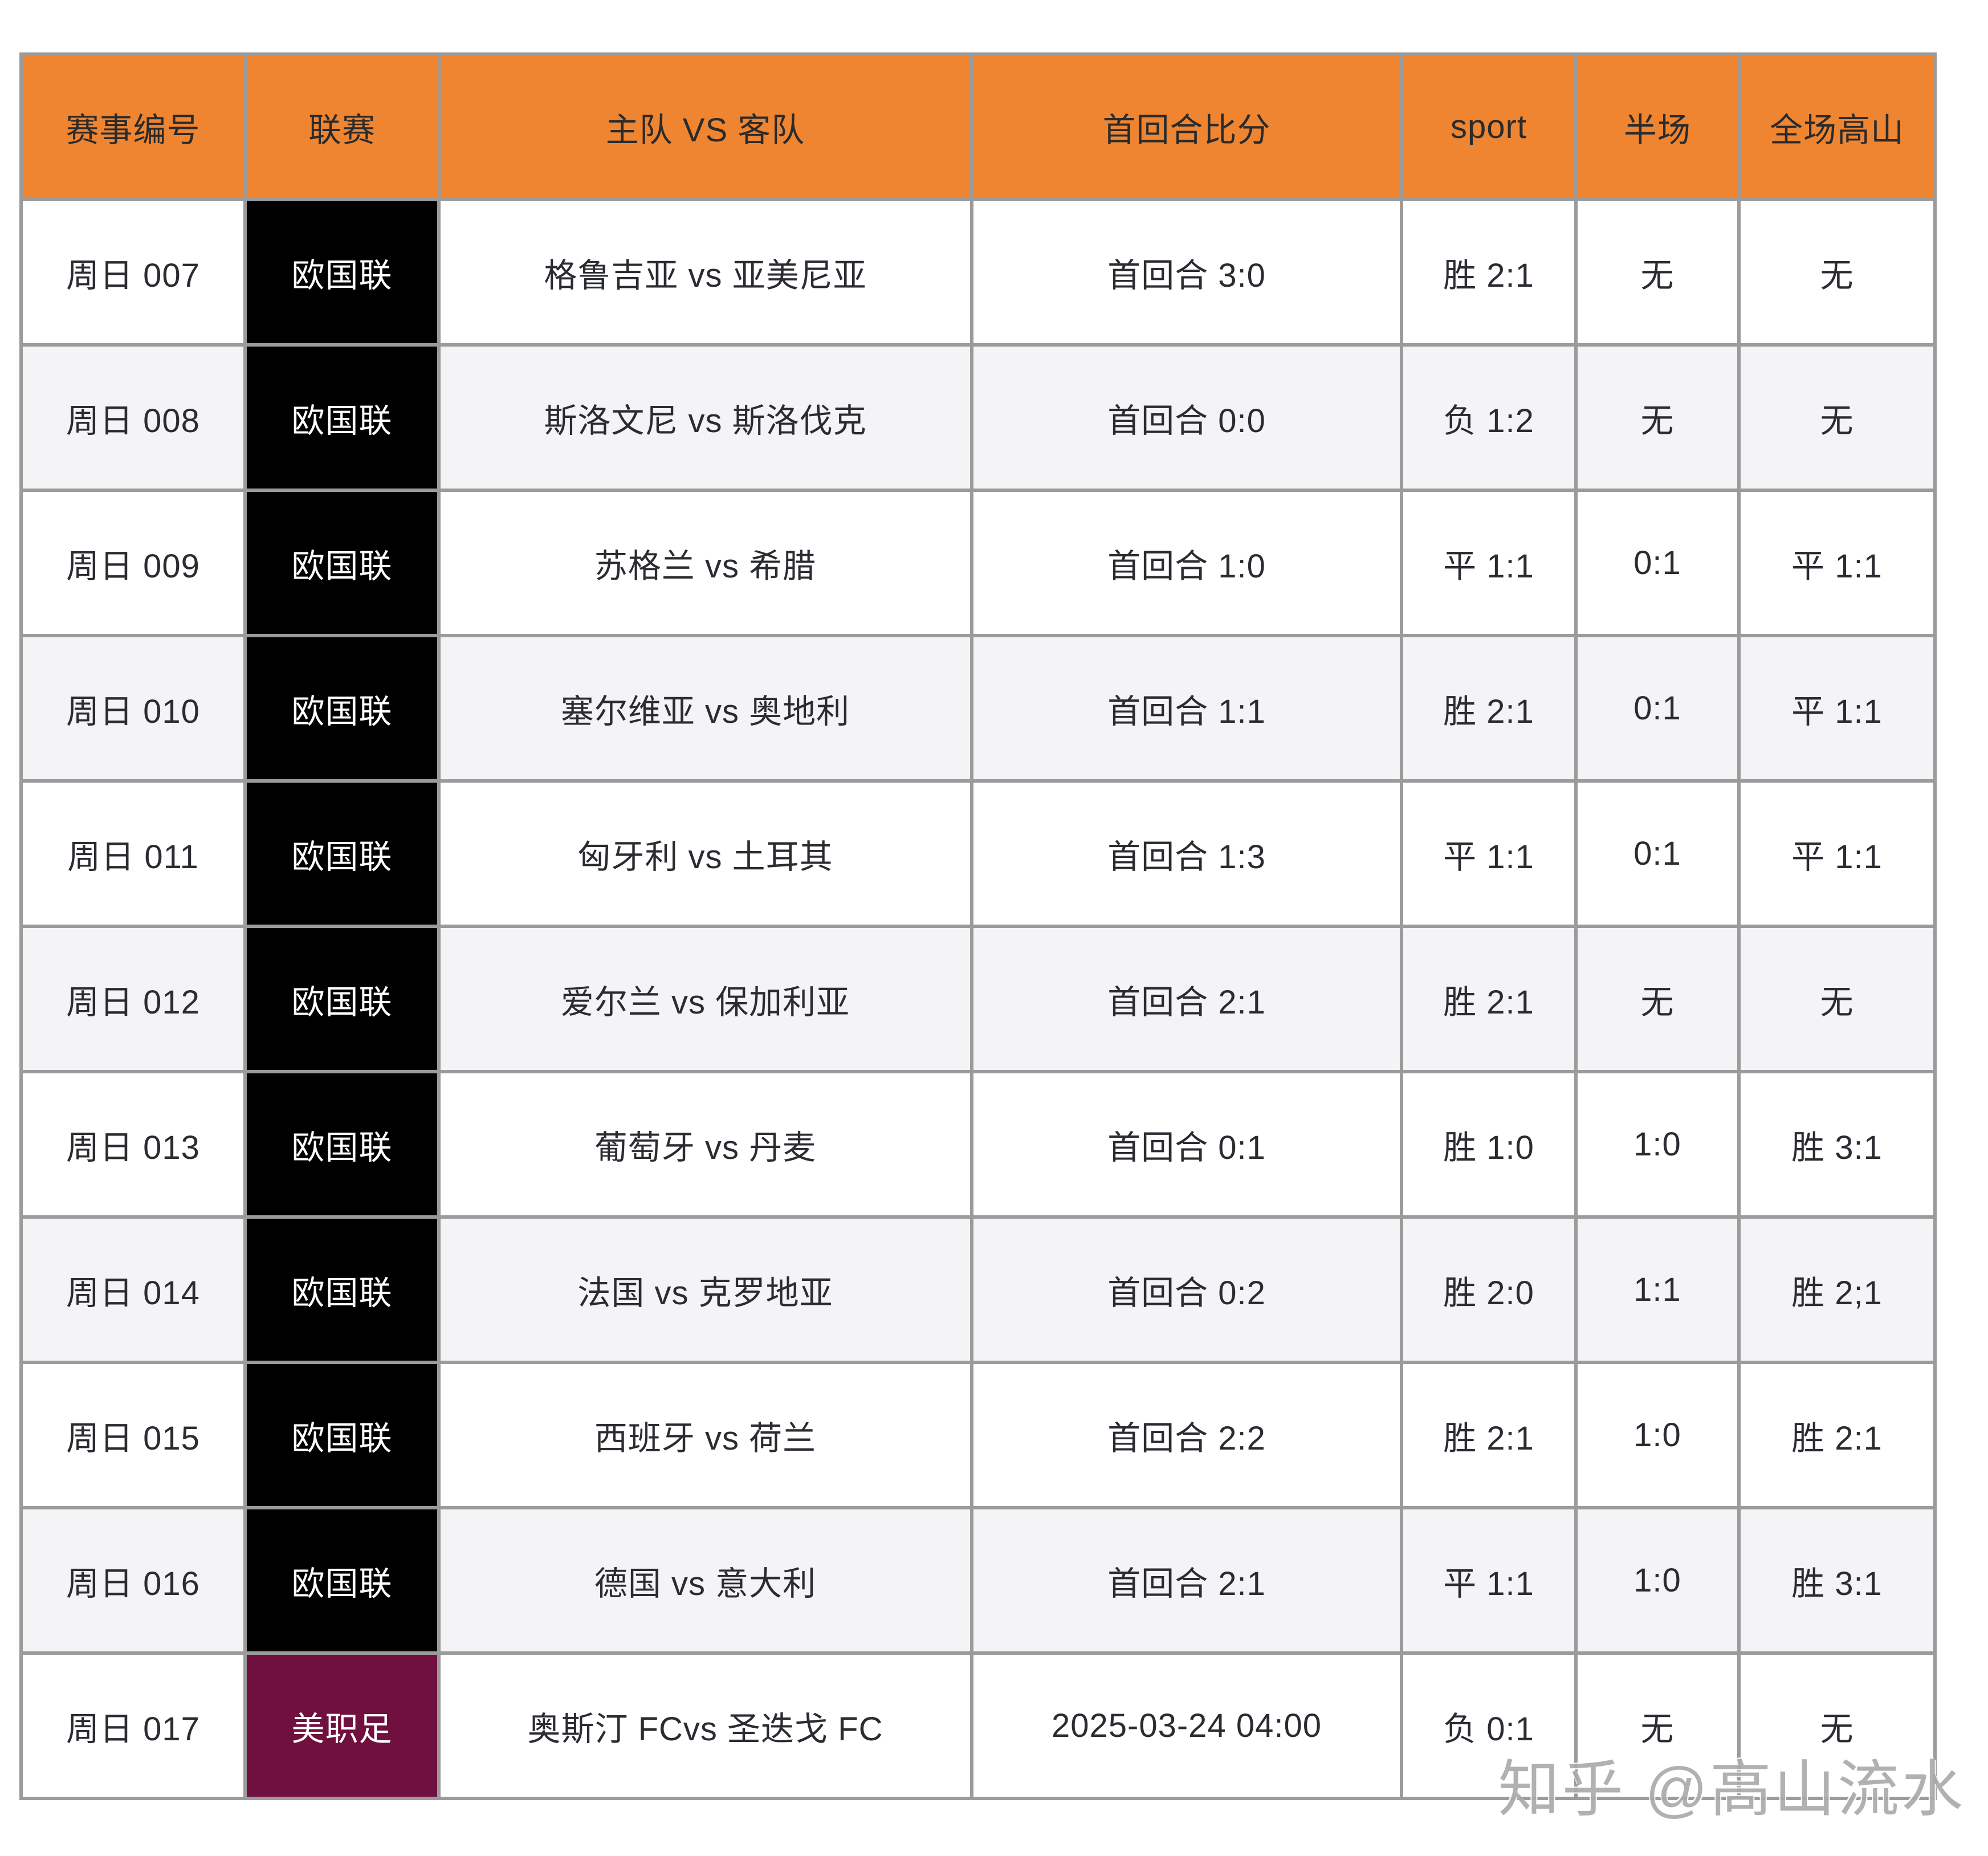 The width and height of the screenshot is (1988, 1856). Describe the element at coordinates (1186, 1435) in the screenshot. I see `cell-first-leg: 首回合 2:2` at that location.